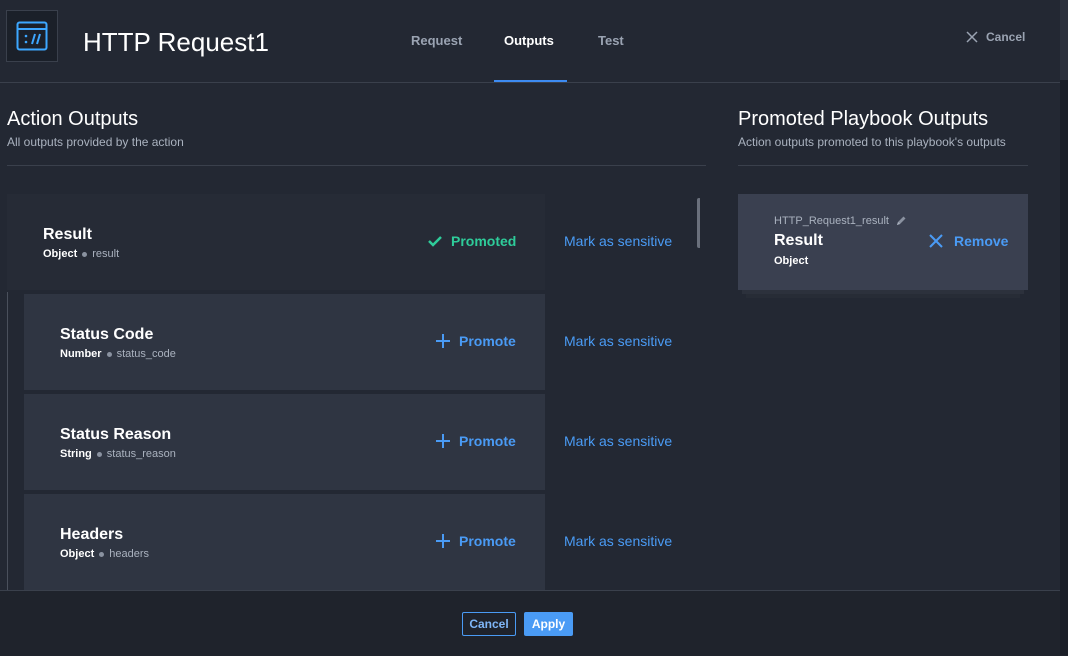 The image size is (1068, 656). I want to click on mark-sensitive-status-code: Mark as sensitive, so click(618, 341).